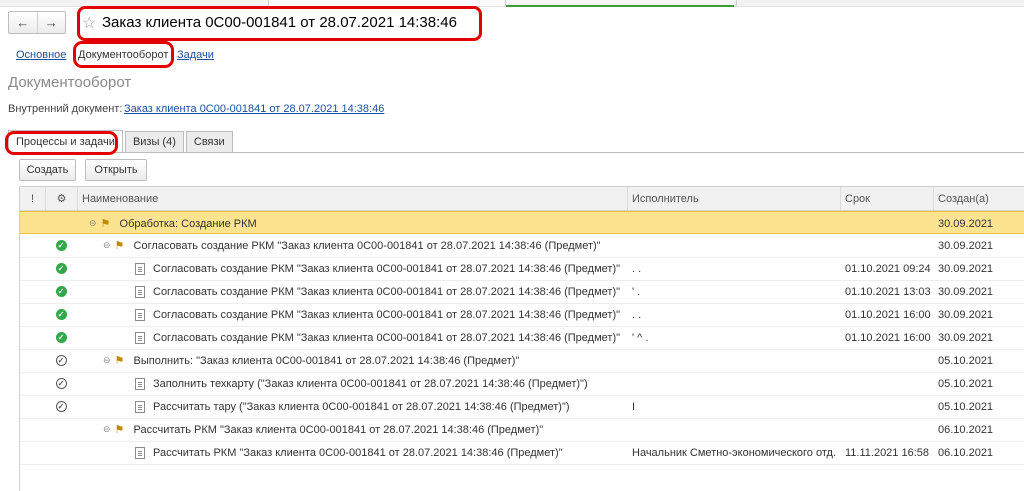 The height and width of the screenshot is (491, 1024). Describe the element at coordinates (888, 291) in the screenshot. I see `due-cell: 01.10.2021 13:03` at that location.